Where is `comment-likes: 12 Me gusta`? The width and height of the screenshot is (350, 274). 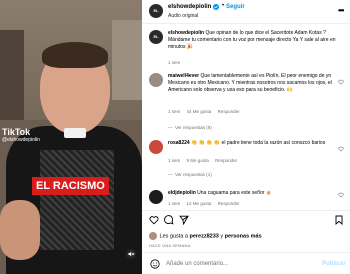
comment-likes: 12 Me gusta is located at coordinates (199, 203).